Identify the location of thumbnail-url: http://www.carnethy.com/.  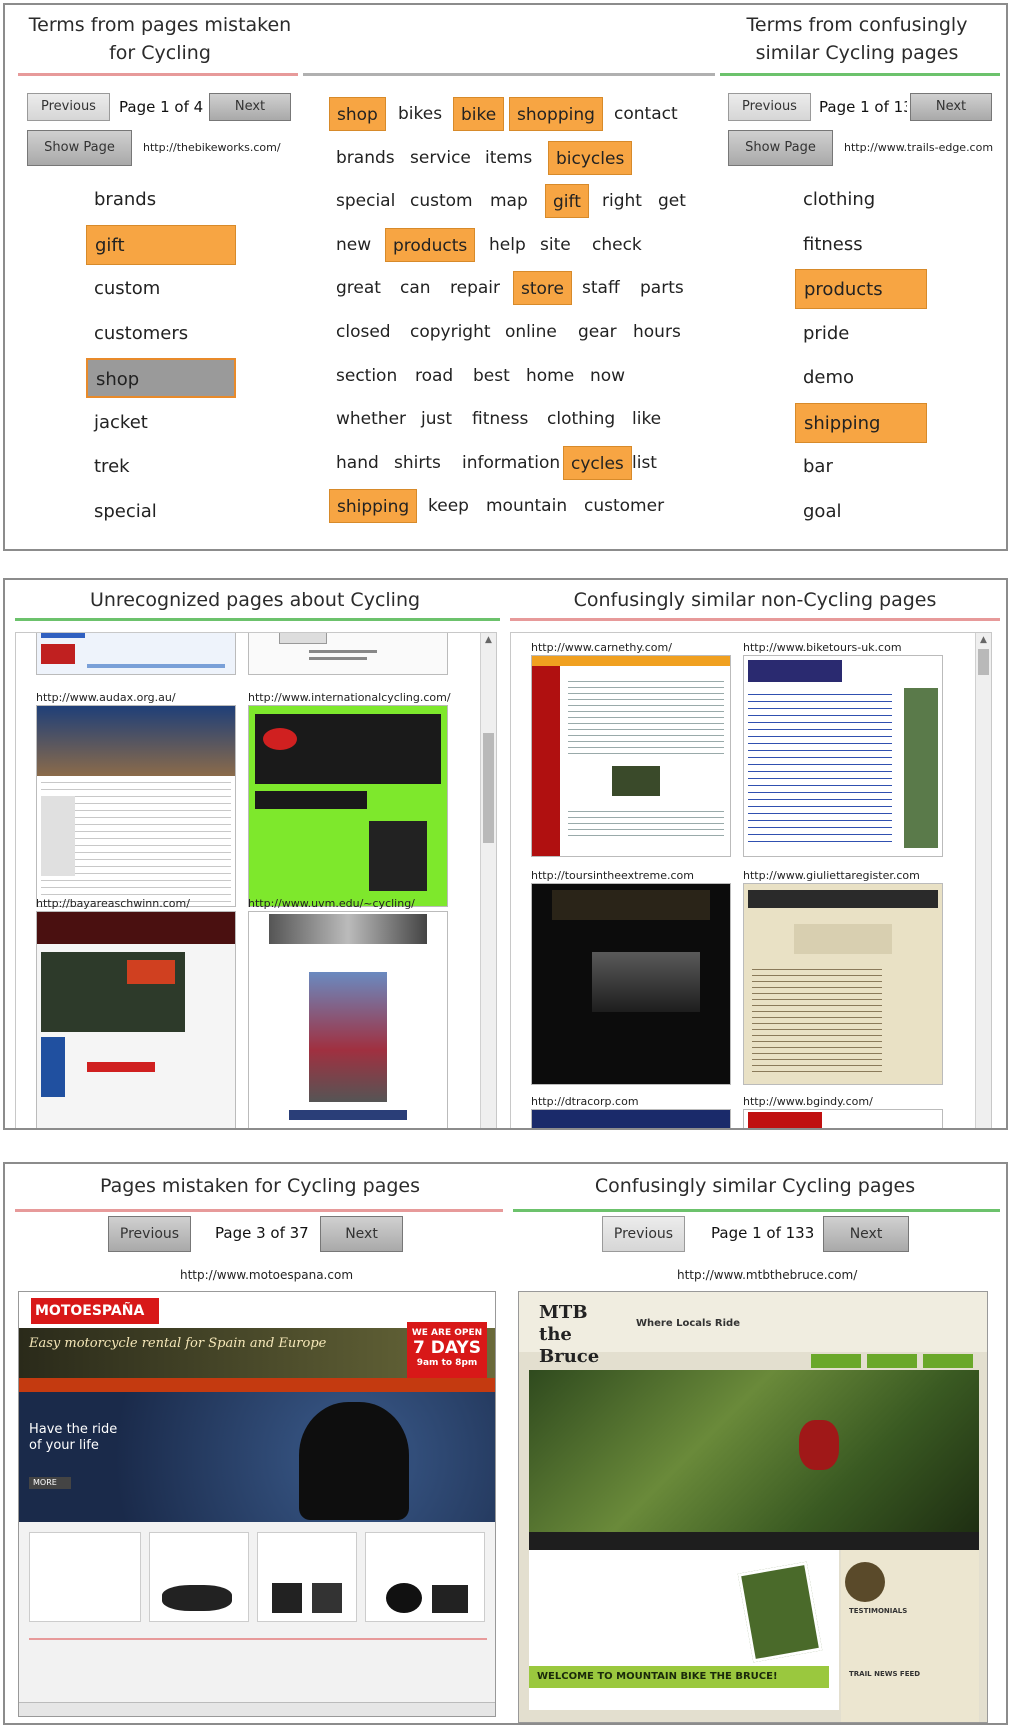
(601, 647).